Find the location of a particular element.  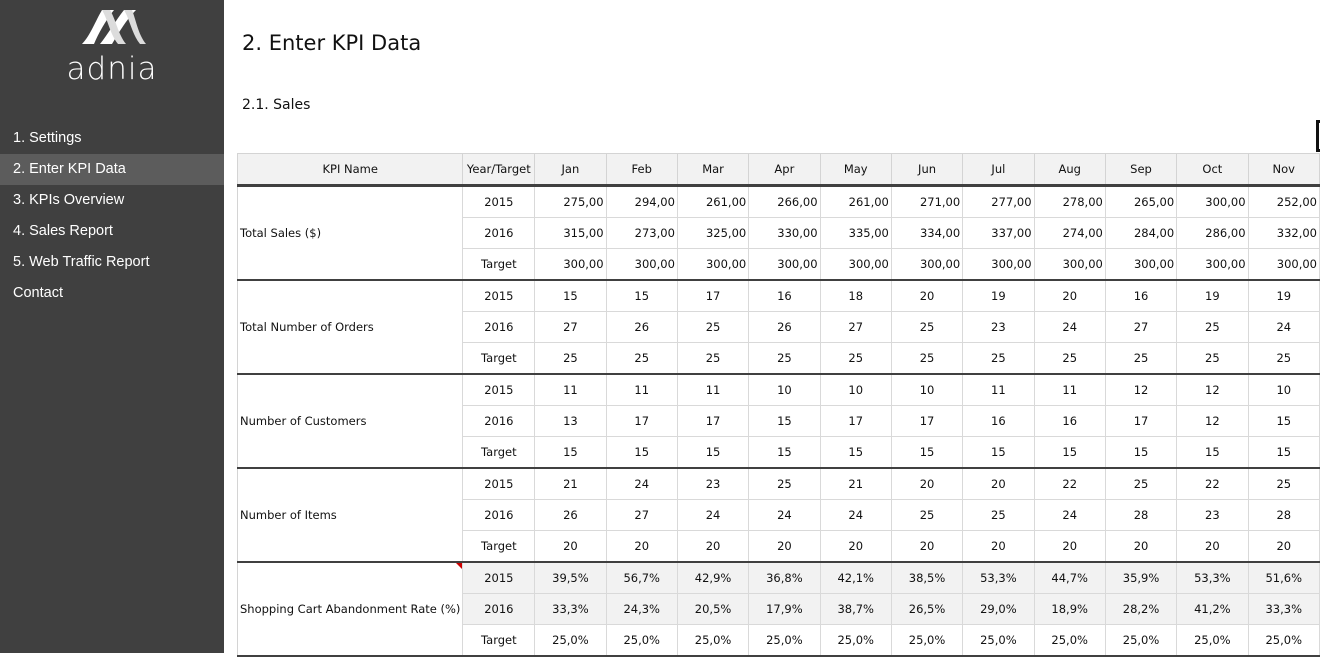

value-cell: 284,00 is located at coordinates (1141, 233).